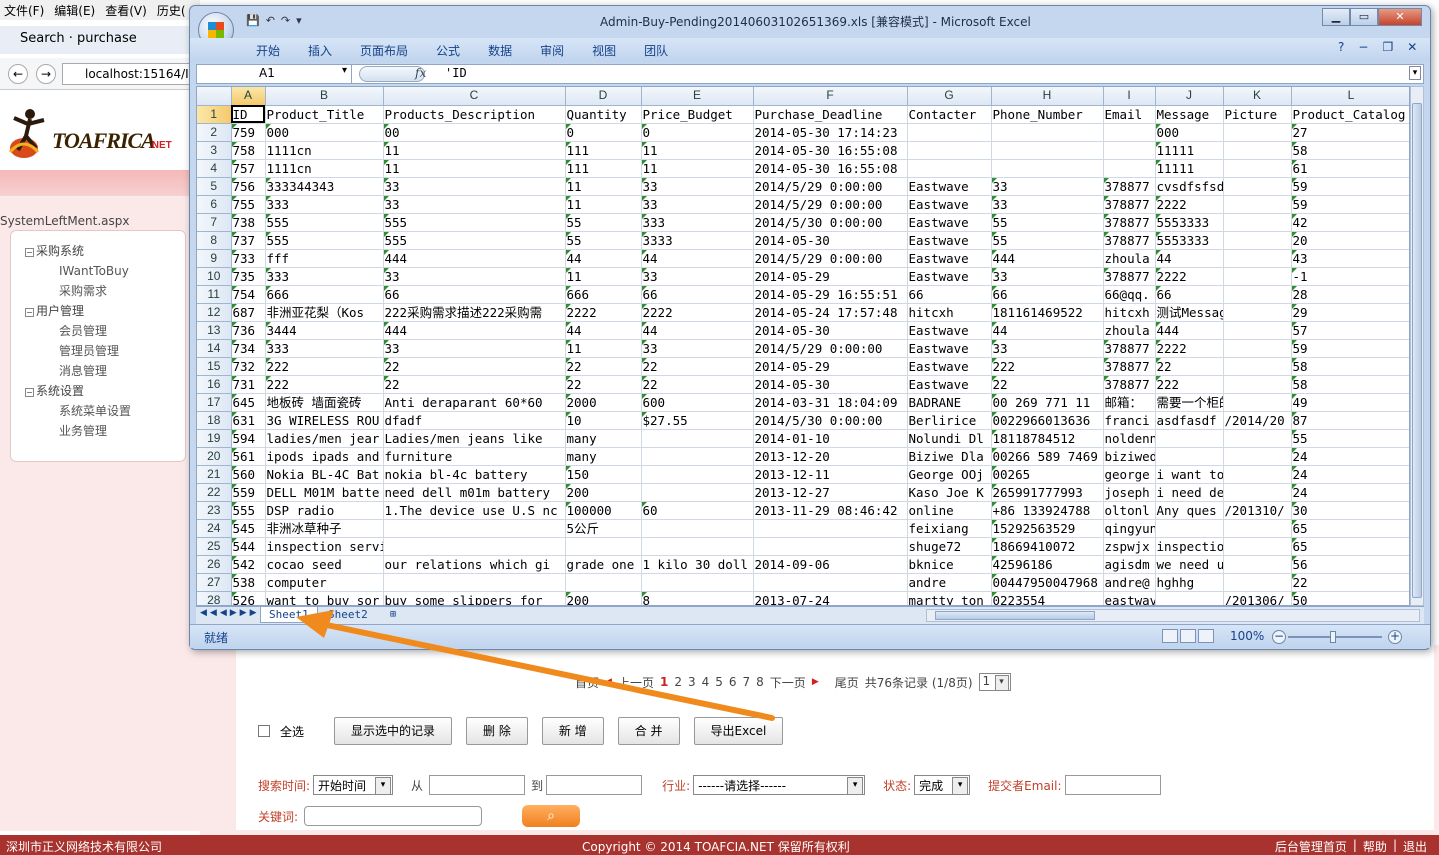 This screenshot has height=855, width=1439. What do you see at coordinates (1350, 474) in the screenshot?
I see `cell: 24` at bounding box center [1350, 474].